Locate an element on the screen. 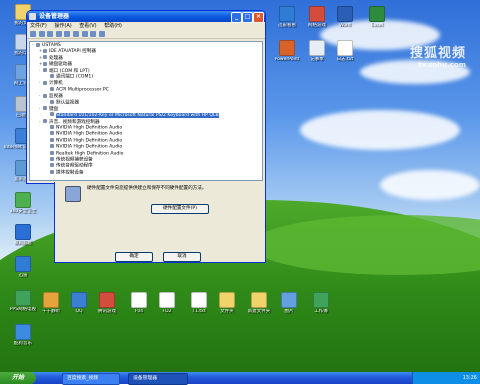 Image resolution: width=480 pixels, height=385 pixels. disable-icon is located at coordinates (101, 34).